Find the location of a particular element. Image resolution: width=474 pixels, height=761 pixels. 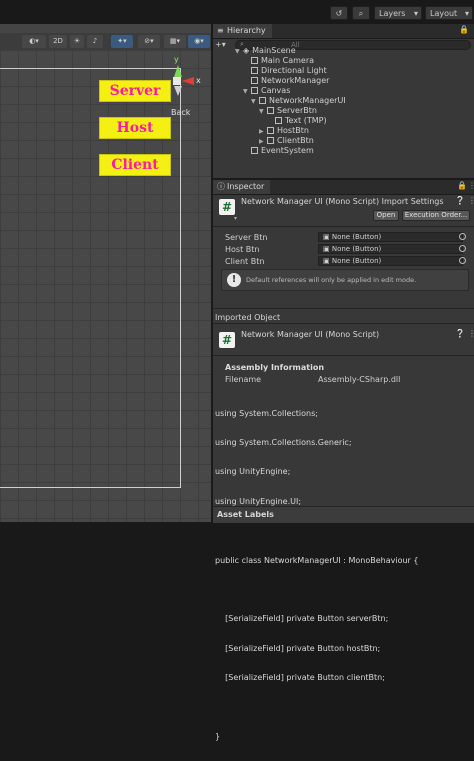

lighting-icon: ☀ is located at coordinates (77, 41).